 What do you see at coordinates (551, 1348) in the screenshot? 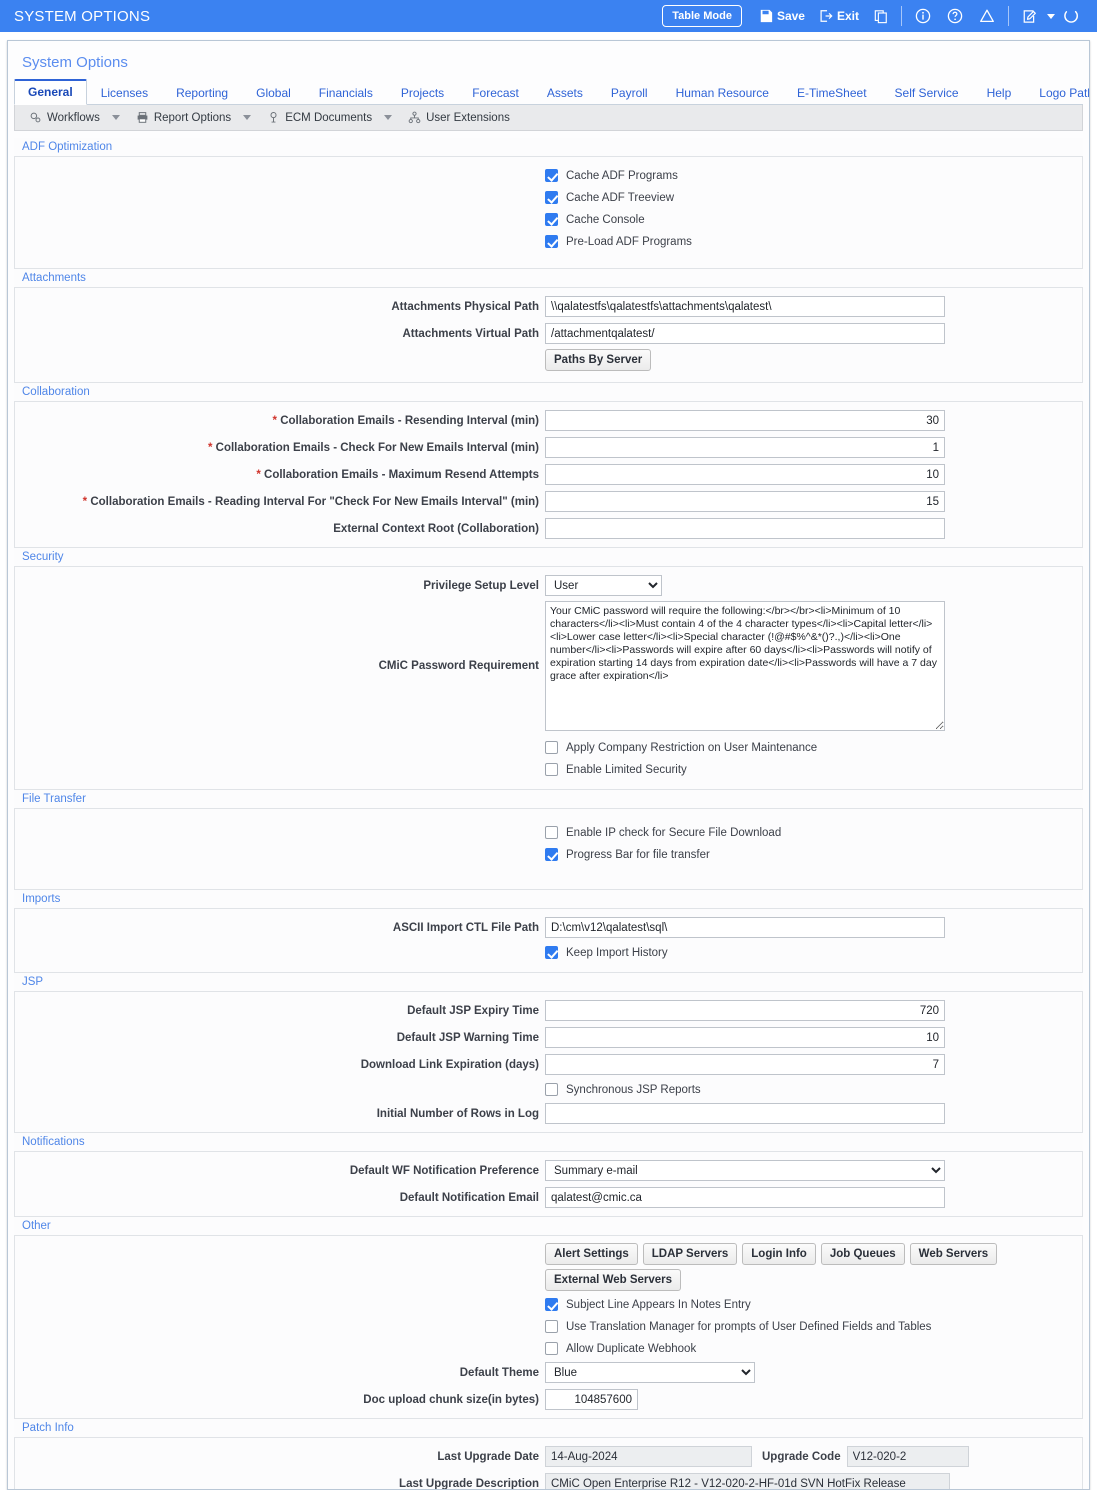
I see `allow-duplicate-webhook-checkbox` at bounding box center [551, 1348].